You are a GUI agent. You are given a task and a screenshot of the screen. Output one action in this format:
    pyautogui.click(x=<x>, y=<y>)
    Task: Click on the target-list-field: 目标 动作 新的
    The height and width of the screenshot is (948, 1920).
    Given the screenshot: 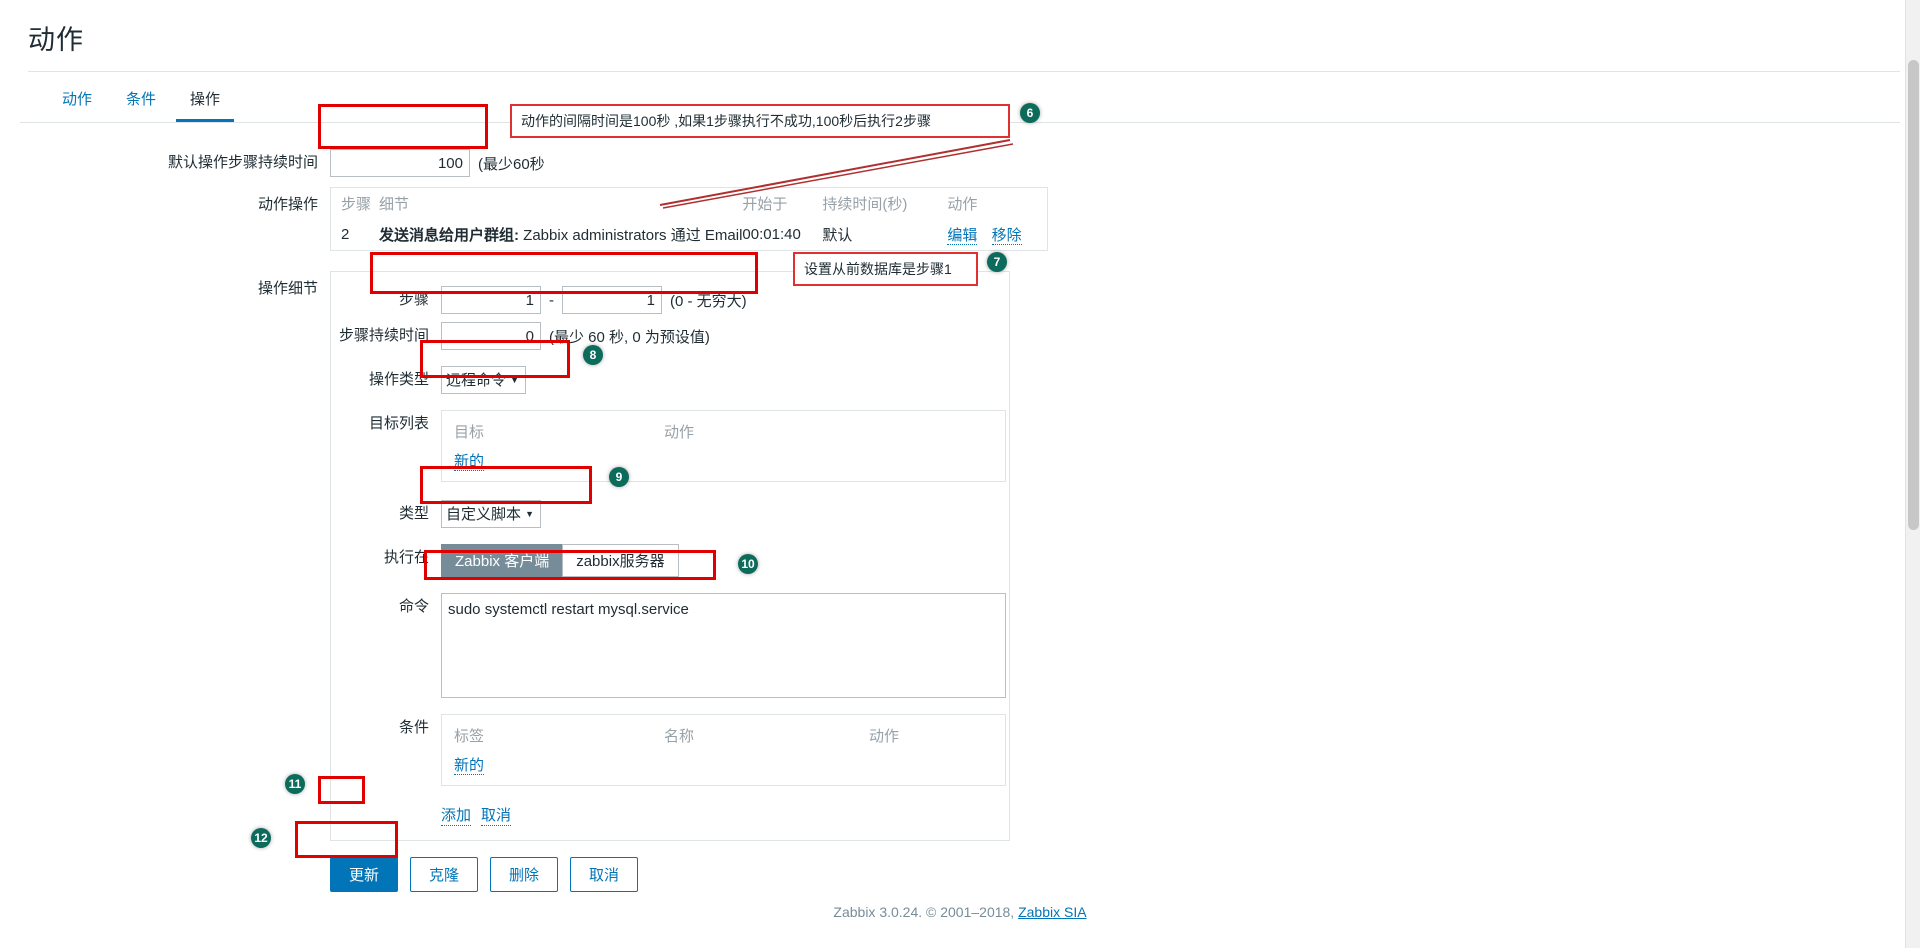 What is the action you would take?
    pyautogui.click(x=723, y=446)
    